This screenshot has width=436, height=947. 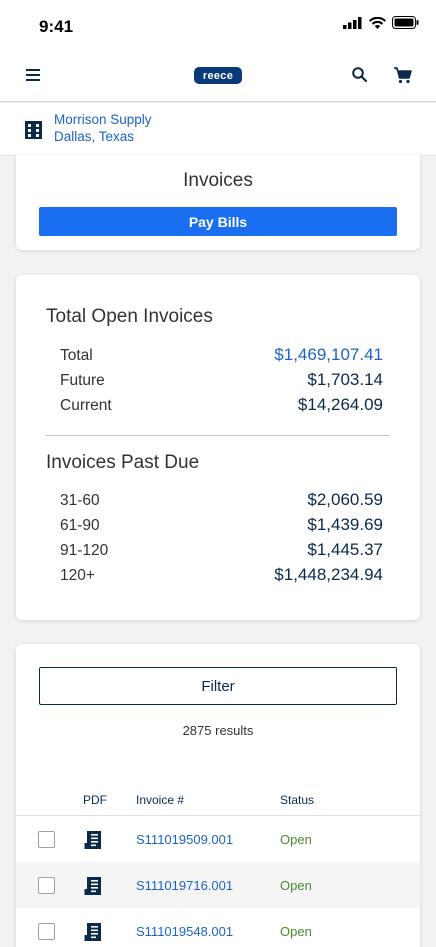 I want to click on open-total-row: Total $1,469,107.41, so click(x=221, y=356).